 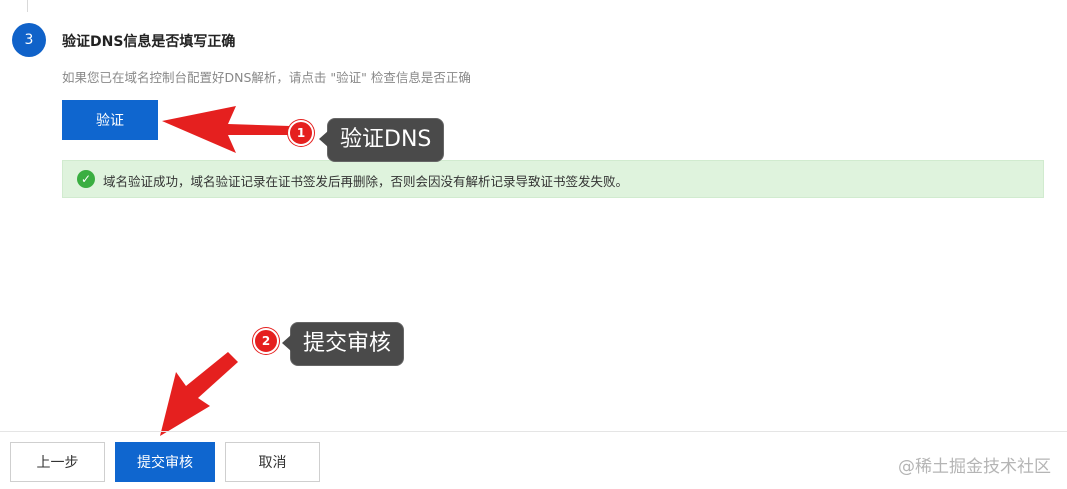 I want to click on step-connector-line, so click(x=27, y=6).